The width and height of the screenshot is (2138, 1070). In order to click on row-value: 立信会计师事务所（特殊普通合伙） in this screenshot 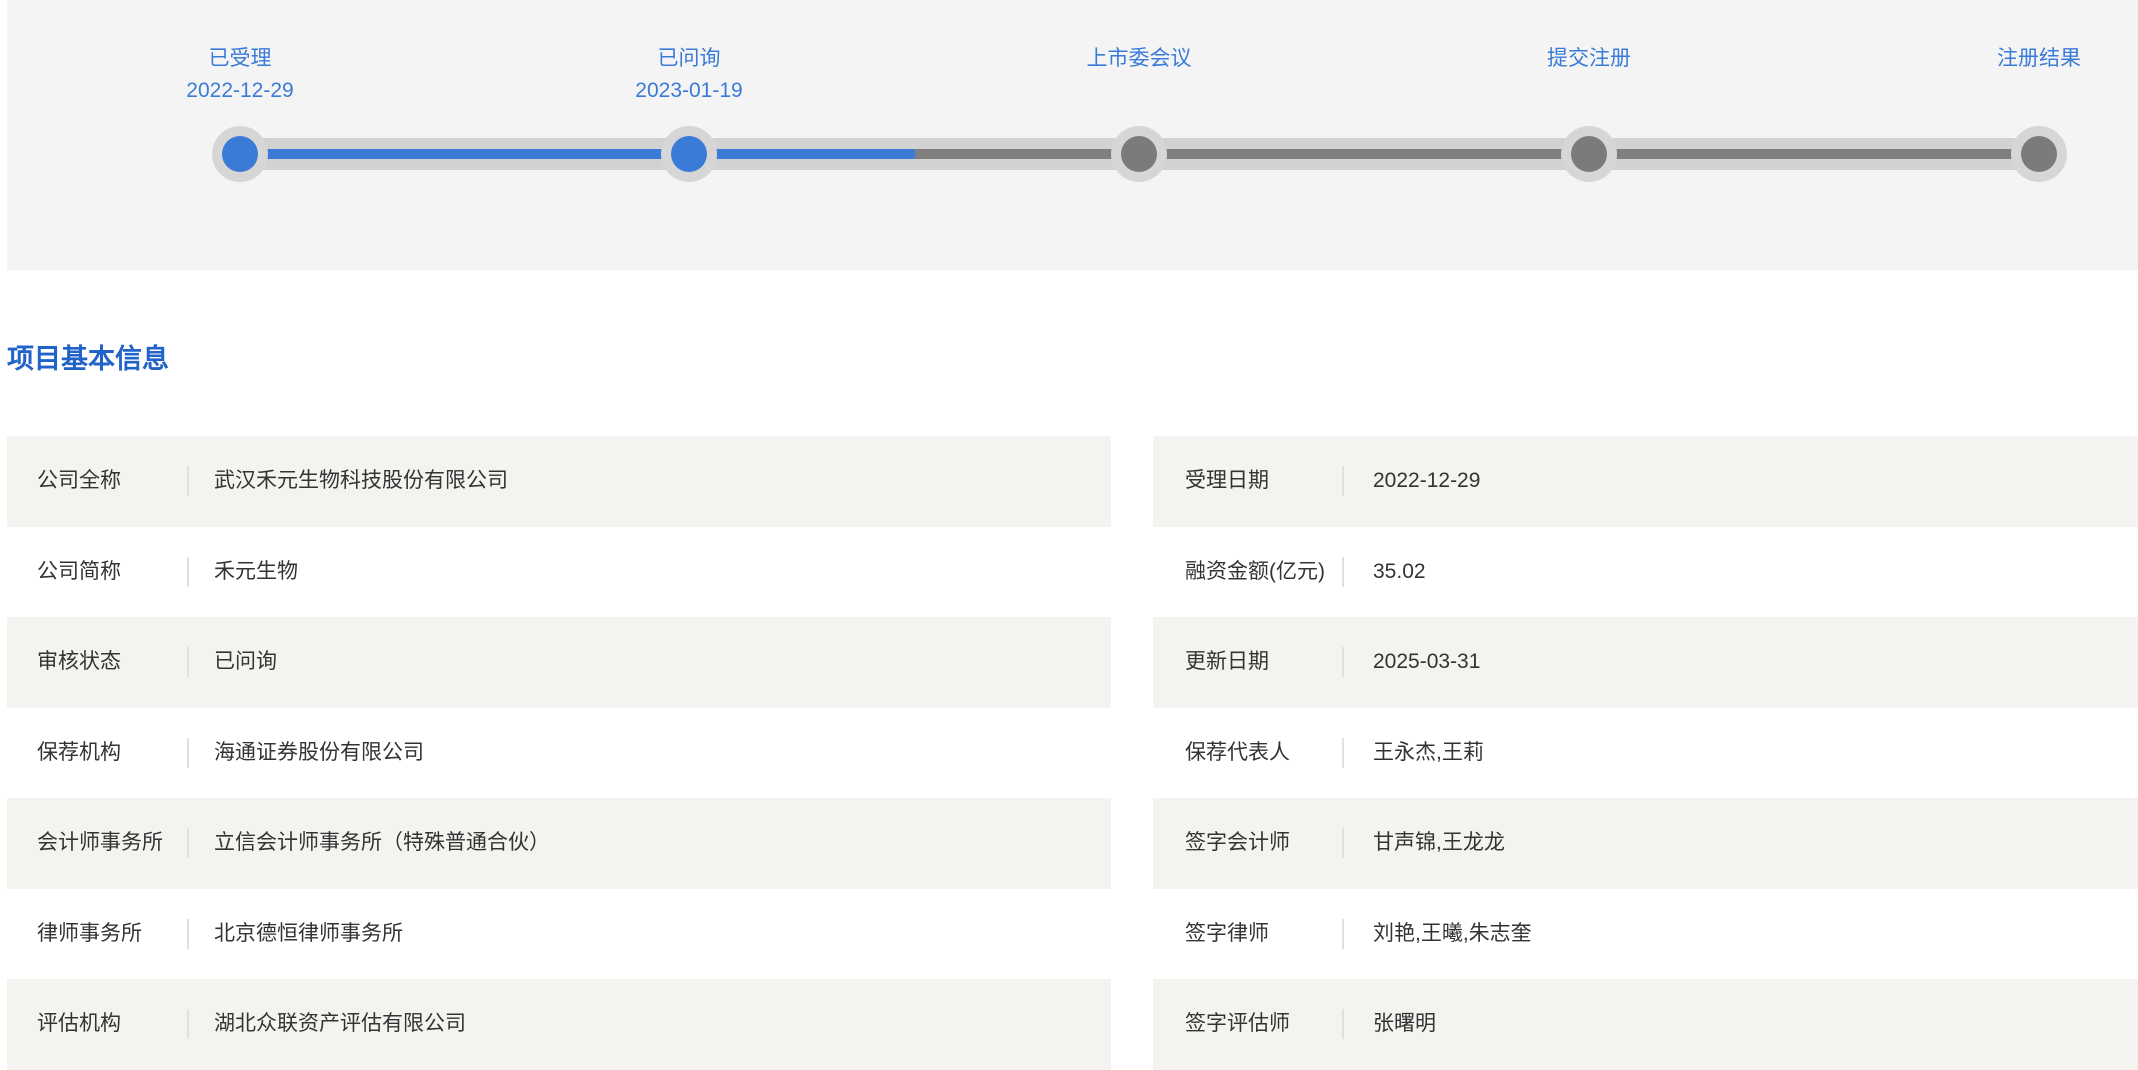, I will do `click(382, 843)`.